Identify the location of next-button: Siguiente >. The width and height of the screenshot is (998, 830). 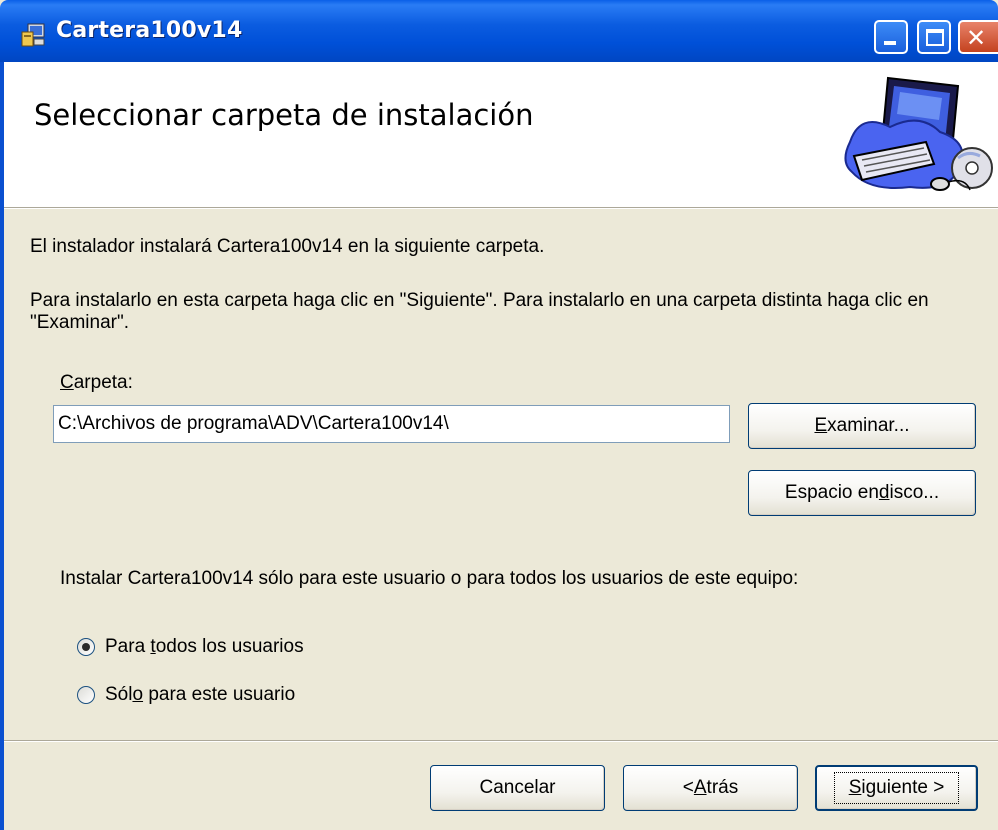
(896, 788).